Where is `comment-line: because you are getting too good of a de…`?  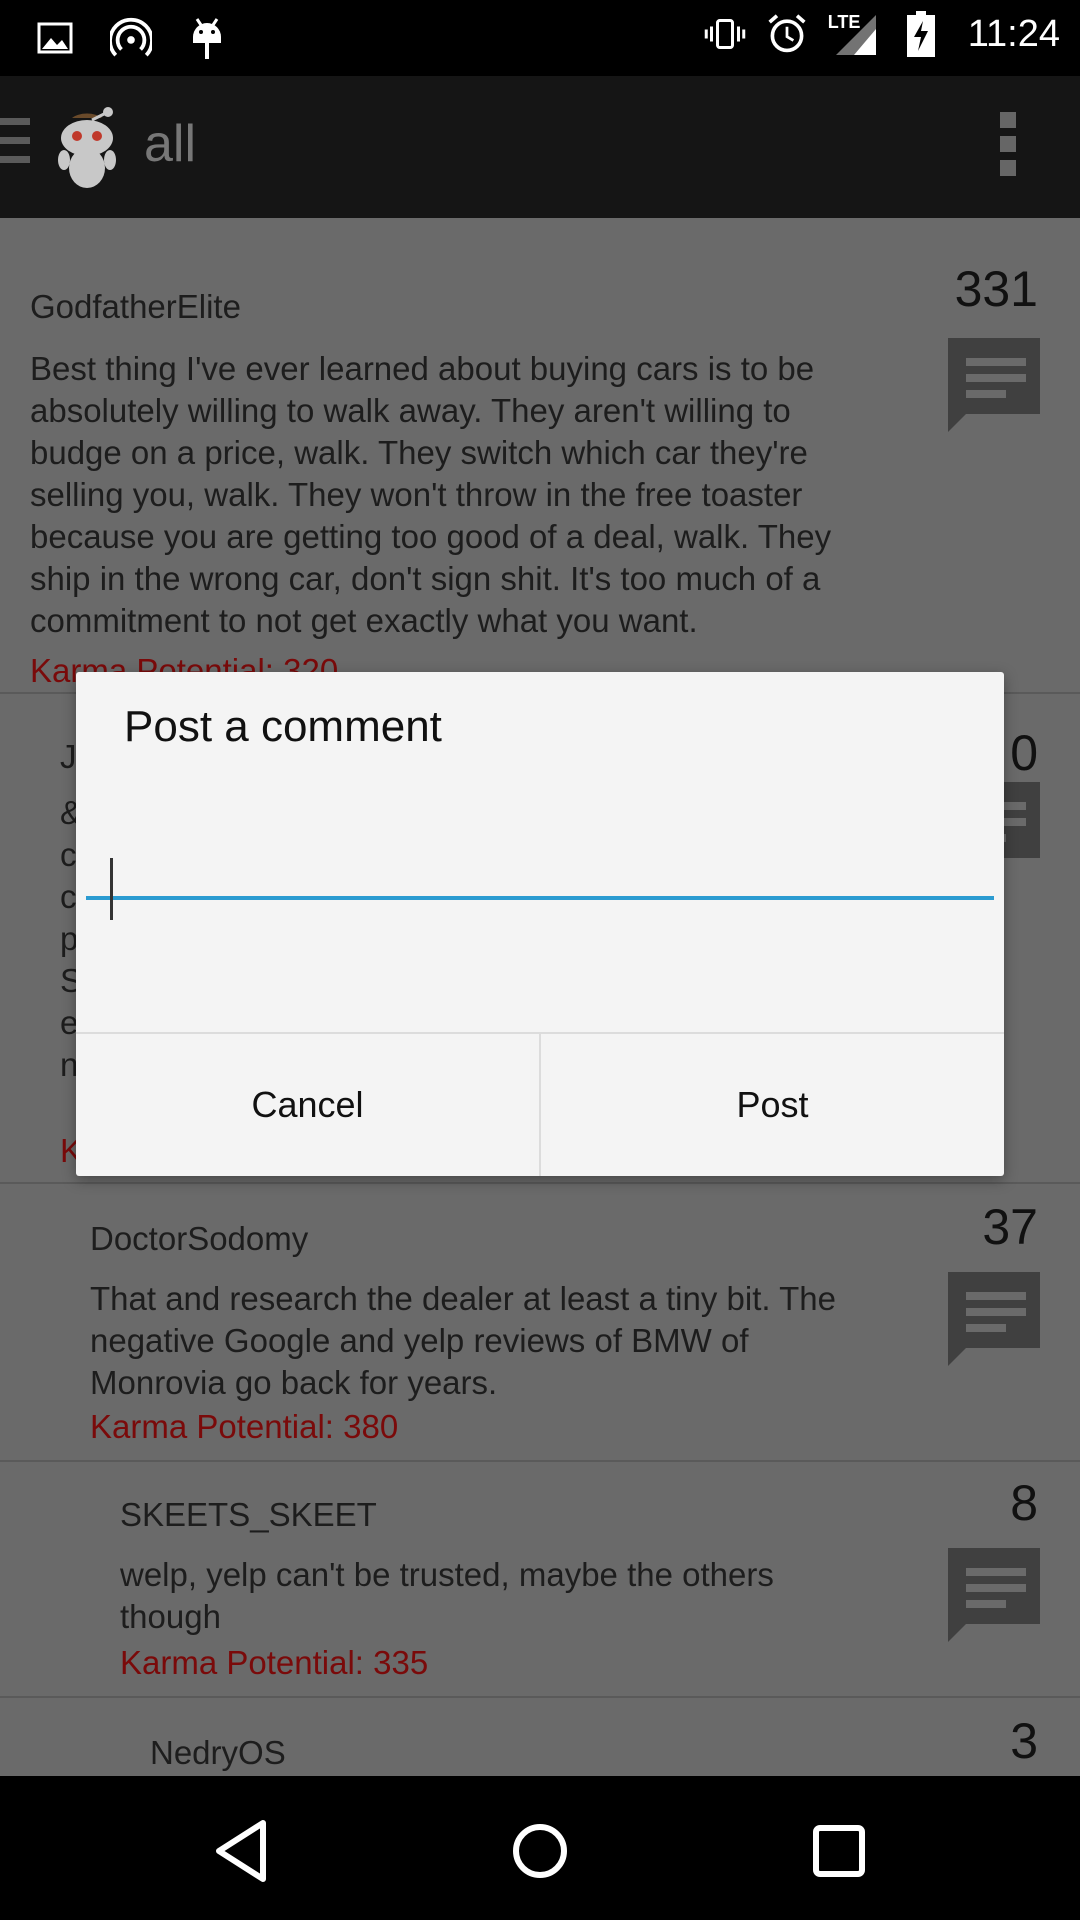
comment-line: because you are getting too good of a de… is located at coordinates (431, 536).